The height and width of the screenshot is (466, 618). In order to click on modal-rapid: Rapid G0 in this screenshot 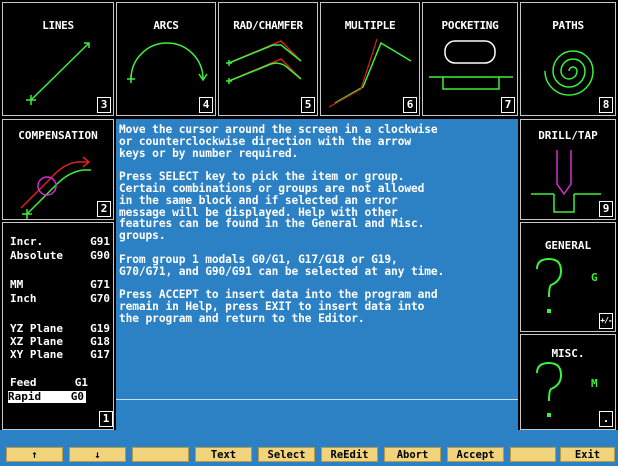, I will do `click(47, 397)`.